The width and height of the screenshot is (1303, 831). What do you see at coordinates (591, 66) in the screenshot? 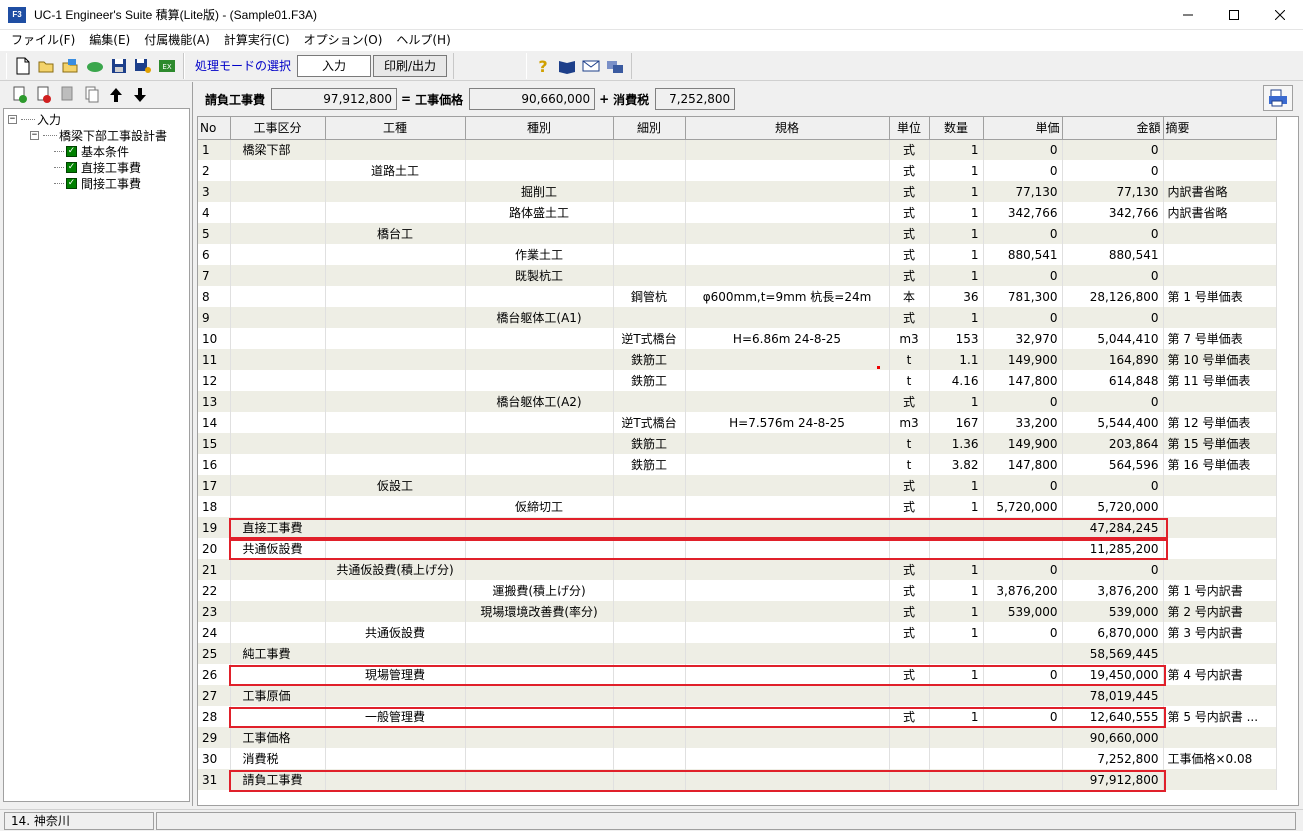
I see `mail-icon` at bounding box center [591, 66].